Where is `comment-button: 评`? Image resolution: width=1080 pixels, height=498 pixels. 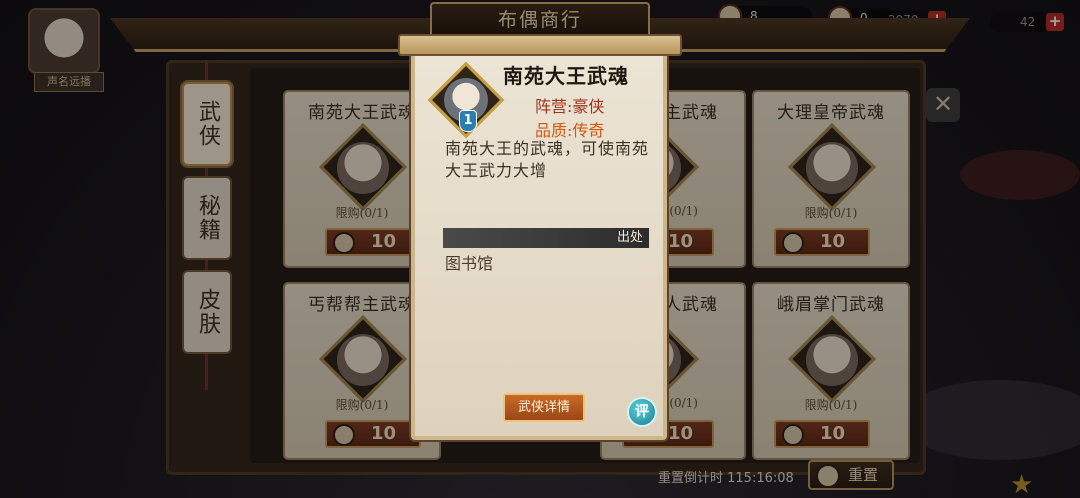 comment-button: 评 is located at coordinates (642, 412).